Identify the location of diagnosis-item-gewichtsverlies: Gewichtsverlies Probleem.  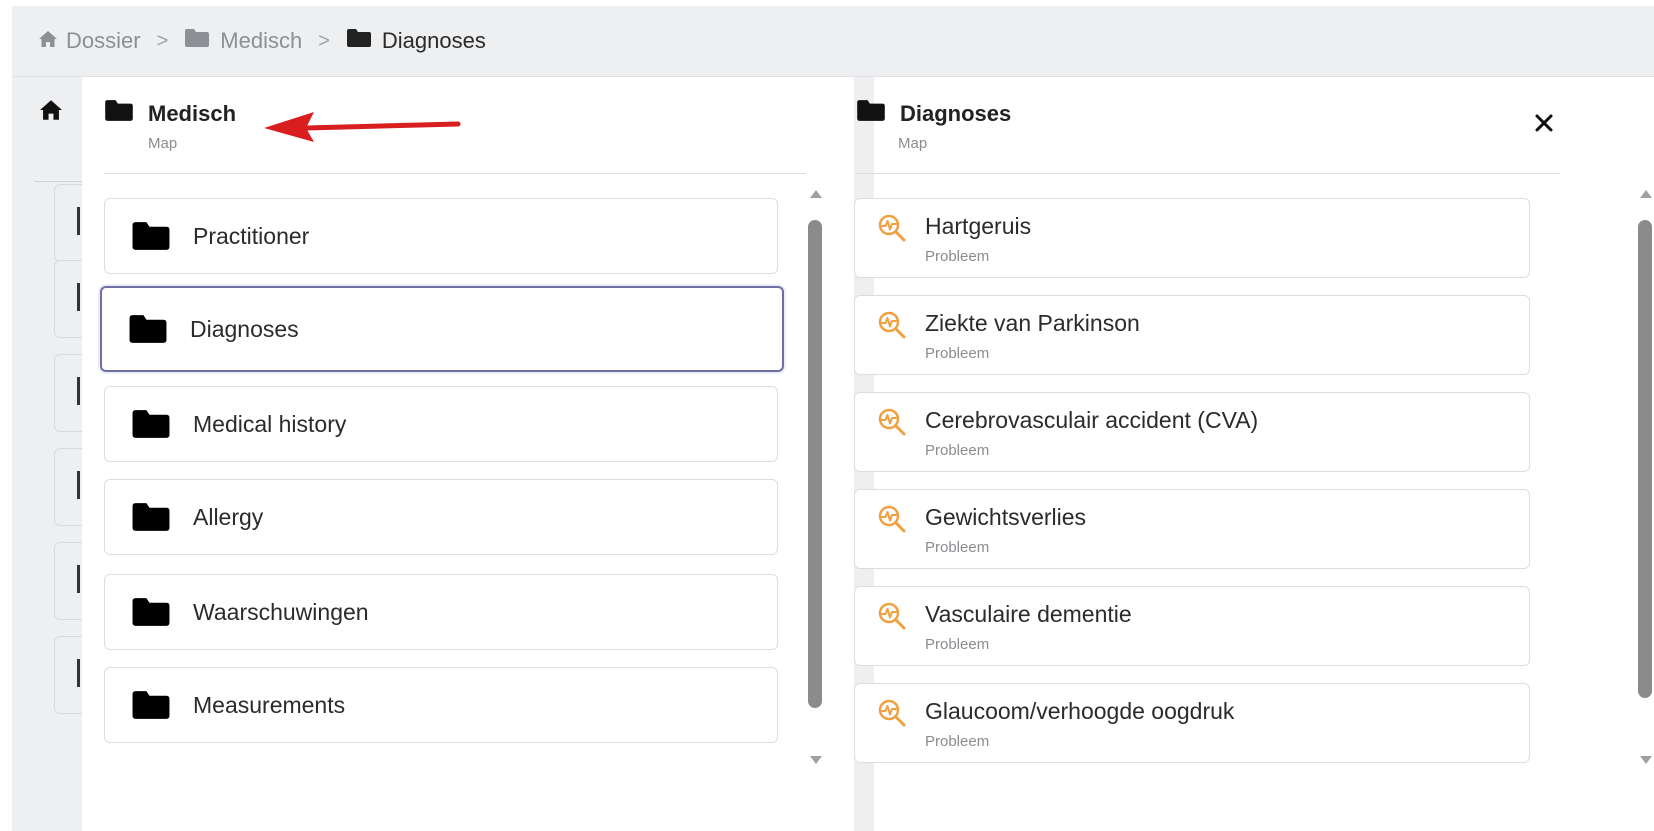
(1192, 529).